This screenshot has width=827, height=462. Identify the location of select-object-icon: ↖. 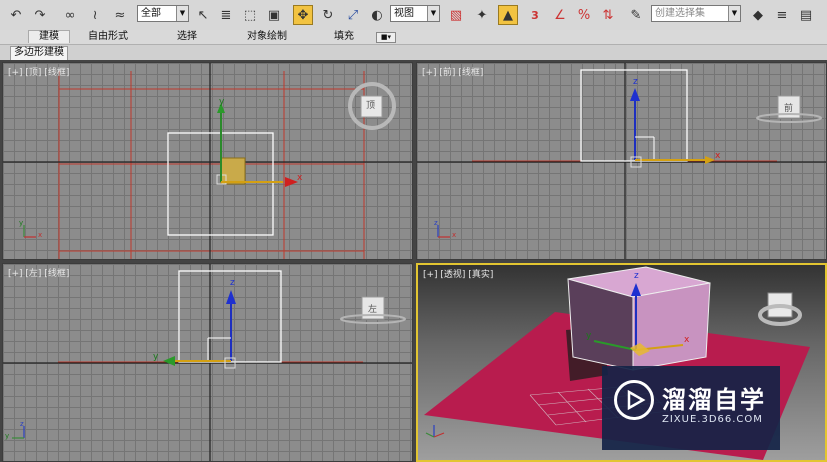
(203, 15).